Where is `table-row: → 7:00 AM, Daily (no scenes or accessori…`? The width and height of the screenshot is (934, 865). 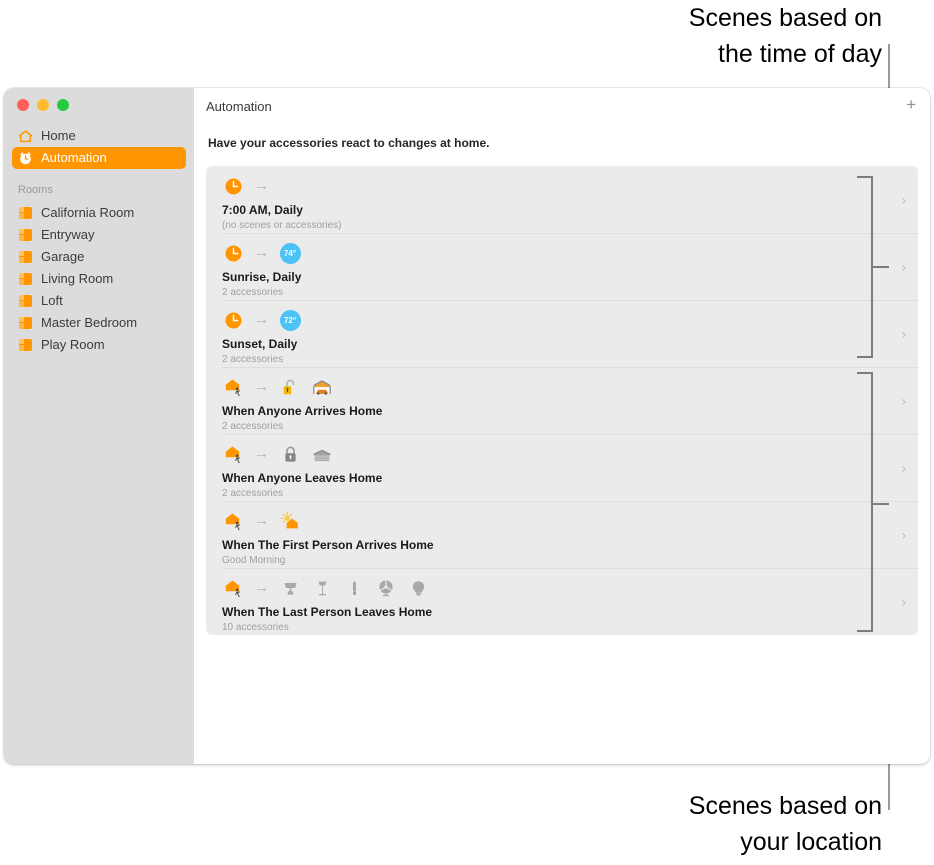
table-row: → 7:00 AM, Daily (no scenes or accessori… is located at coordinates (562, 199).